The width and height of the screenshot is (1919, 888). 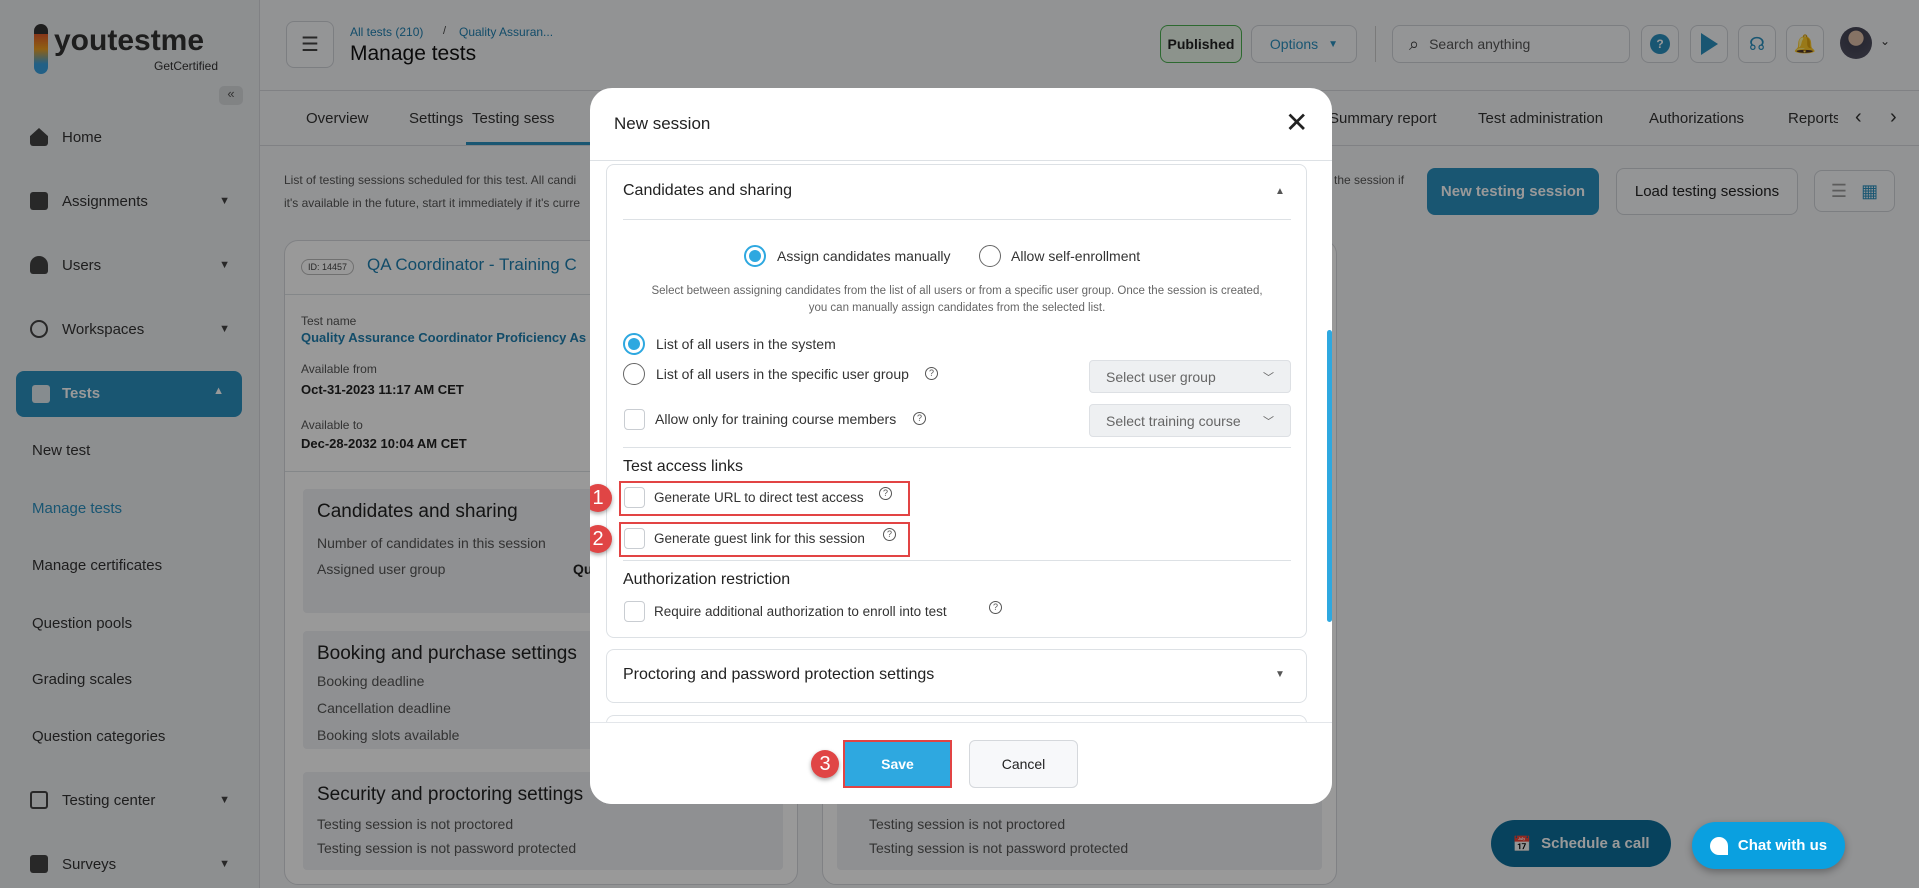 What do you see at coordinates (634, 344) in the screenshot?
I see `all-users-radio` at bounding box center [634, 344].